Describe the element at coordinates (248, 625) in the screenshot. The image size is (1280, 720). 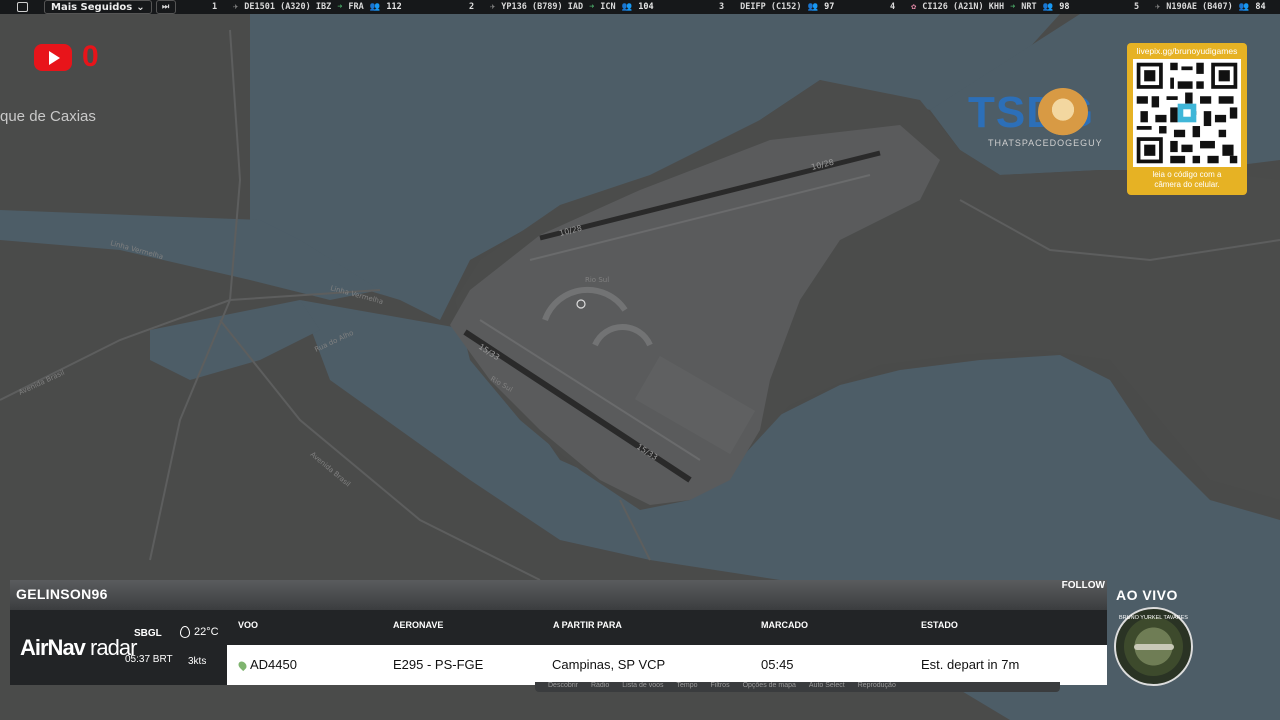
I see `col-header-flight: VOO` at that location.